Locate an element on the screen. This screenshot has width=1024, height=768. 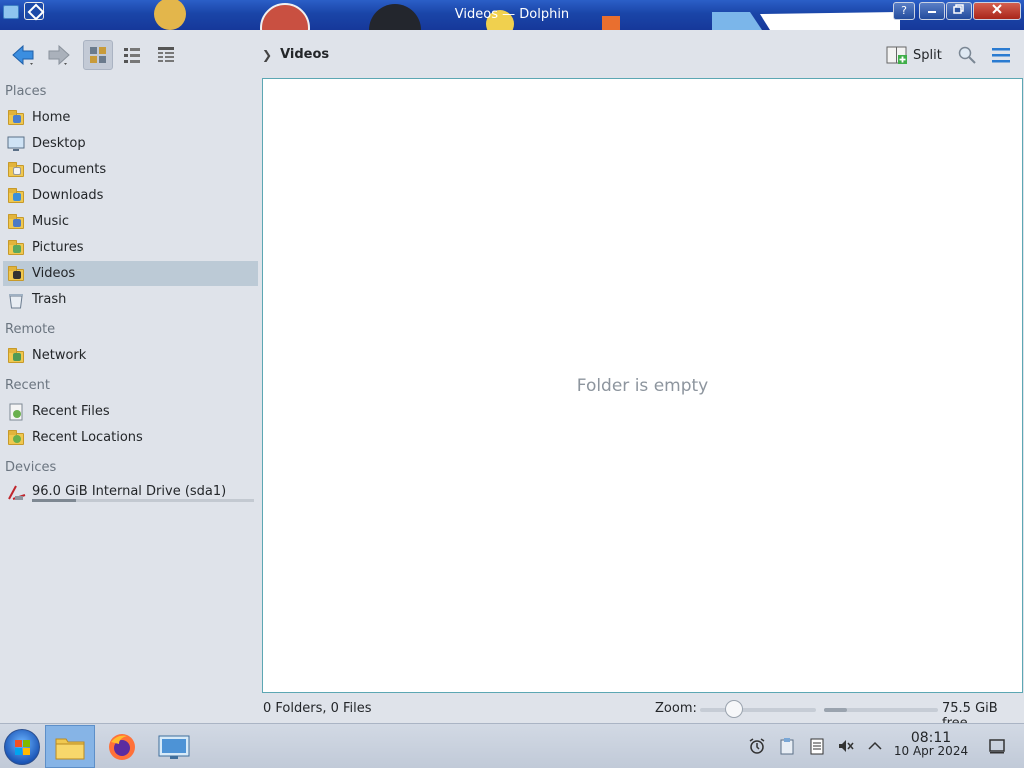
system-settings-icon is located at coordinates (174, 747).